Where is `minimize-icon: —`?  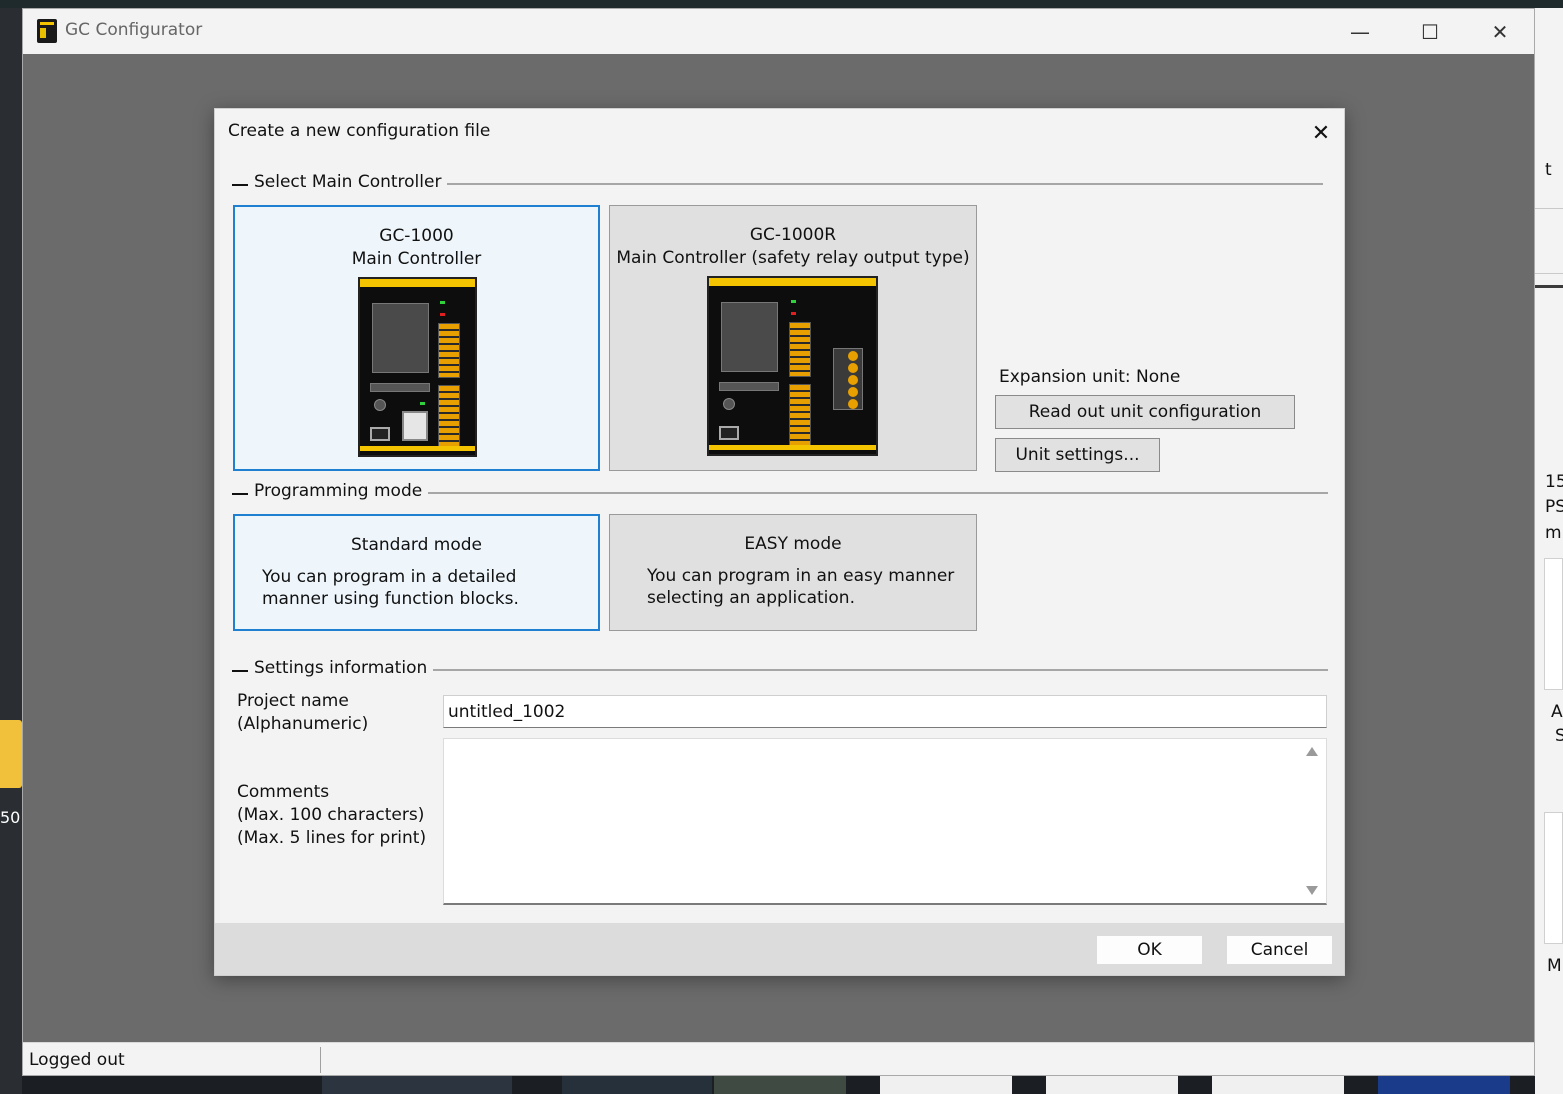
minimize-icon: — is located at coordinates (1360, 31).